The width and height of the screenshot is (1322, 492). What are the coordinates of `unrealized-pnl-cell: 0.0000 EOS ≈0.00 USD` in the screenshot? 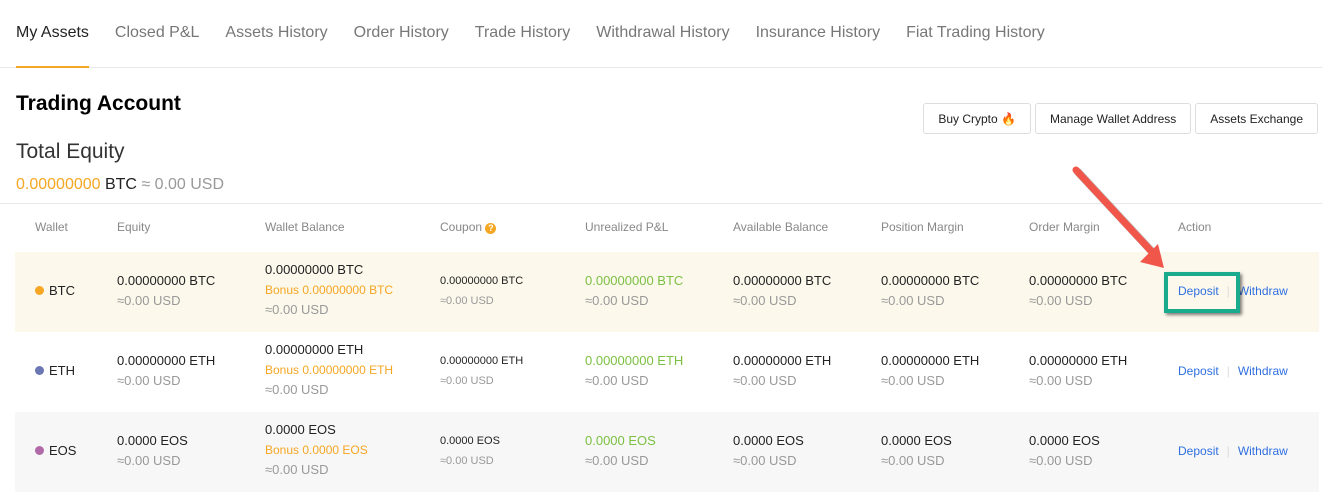 It's located at (620, 451).